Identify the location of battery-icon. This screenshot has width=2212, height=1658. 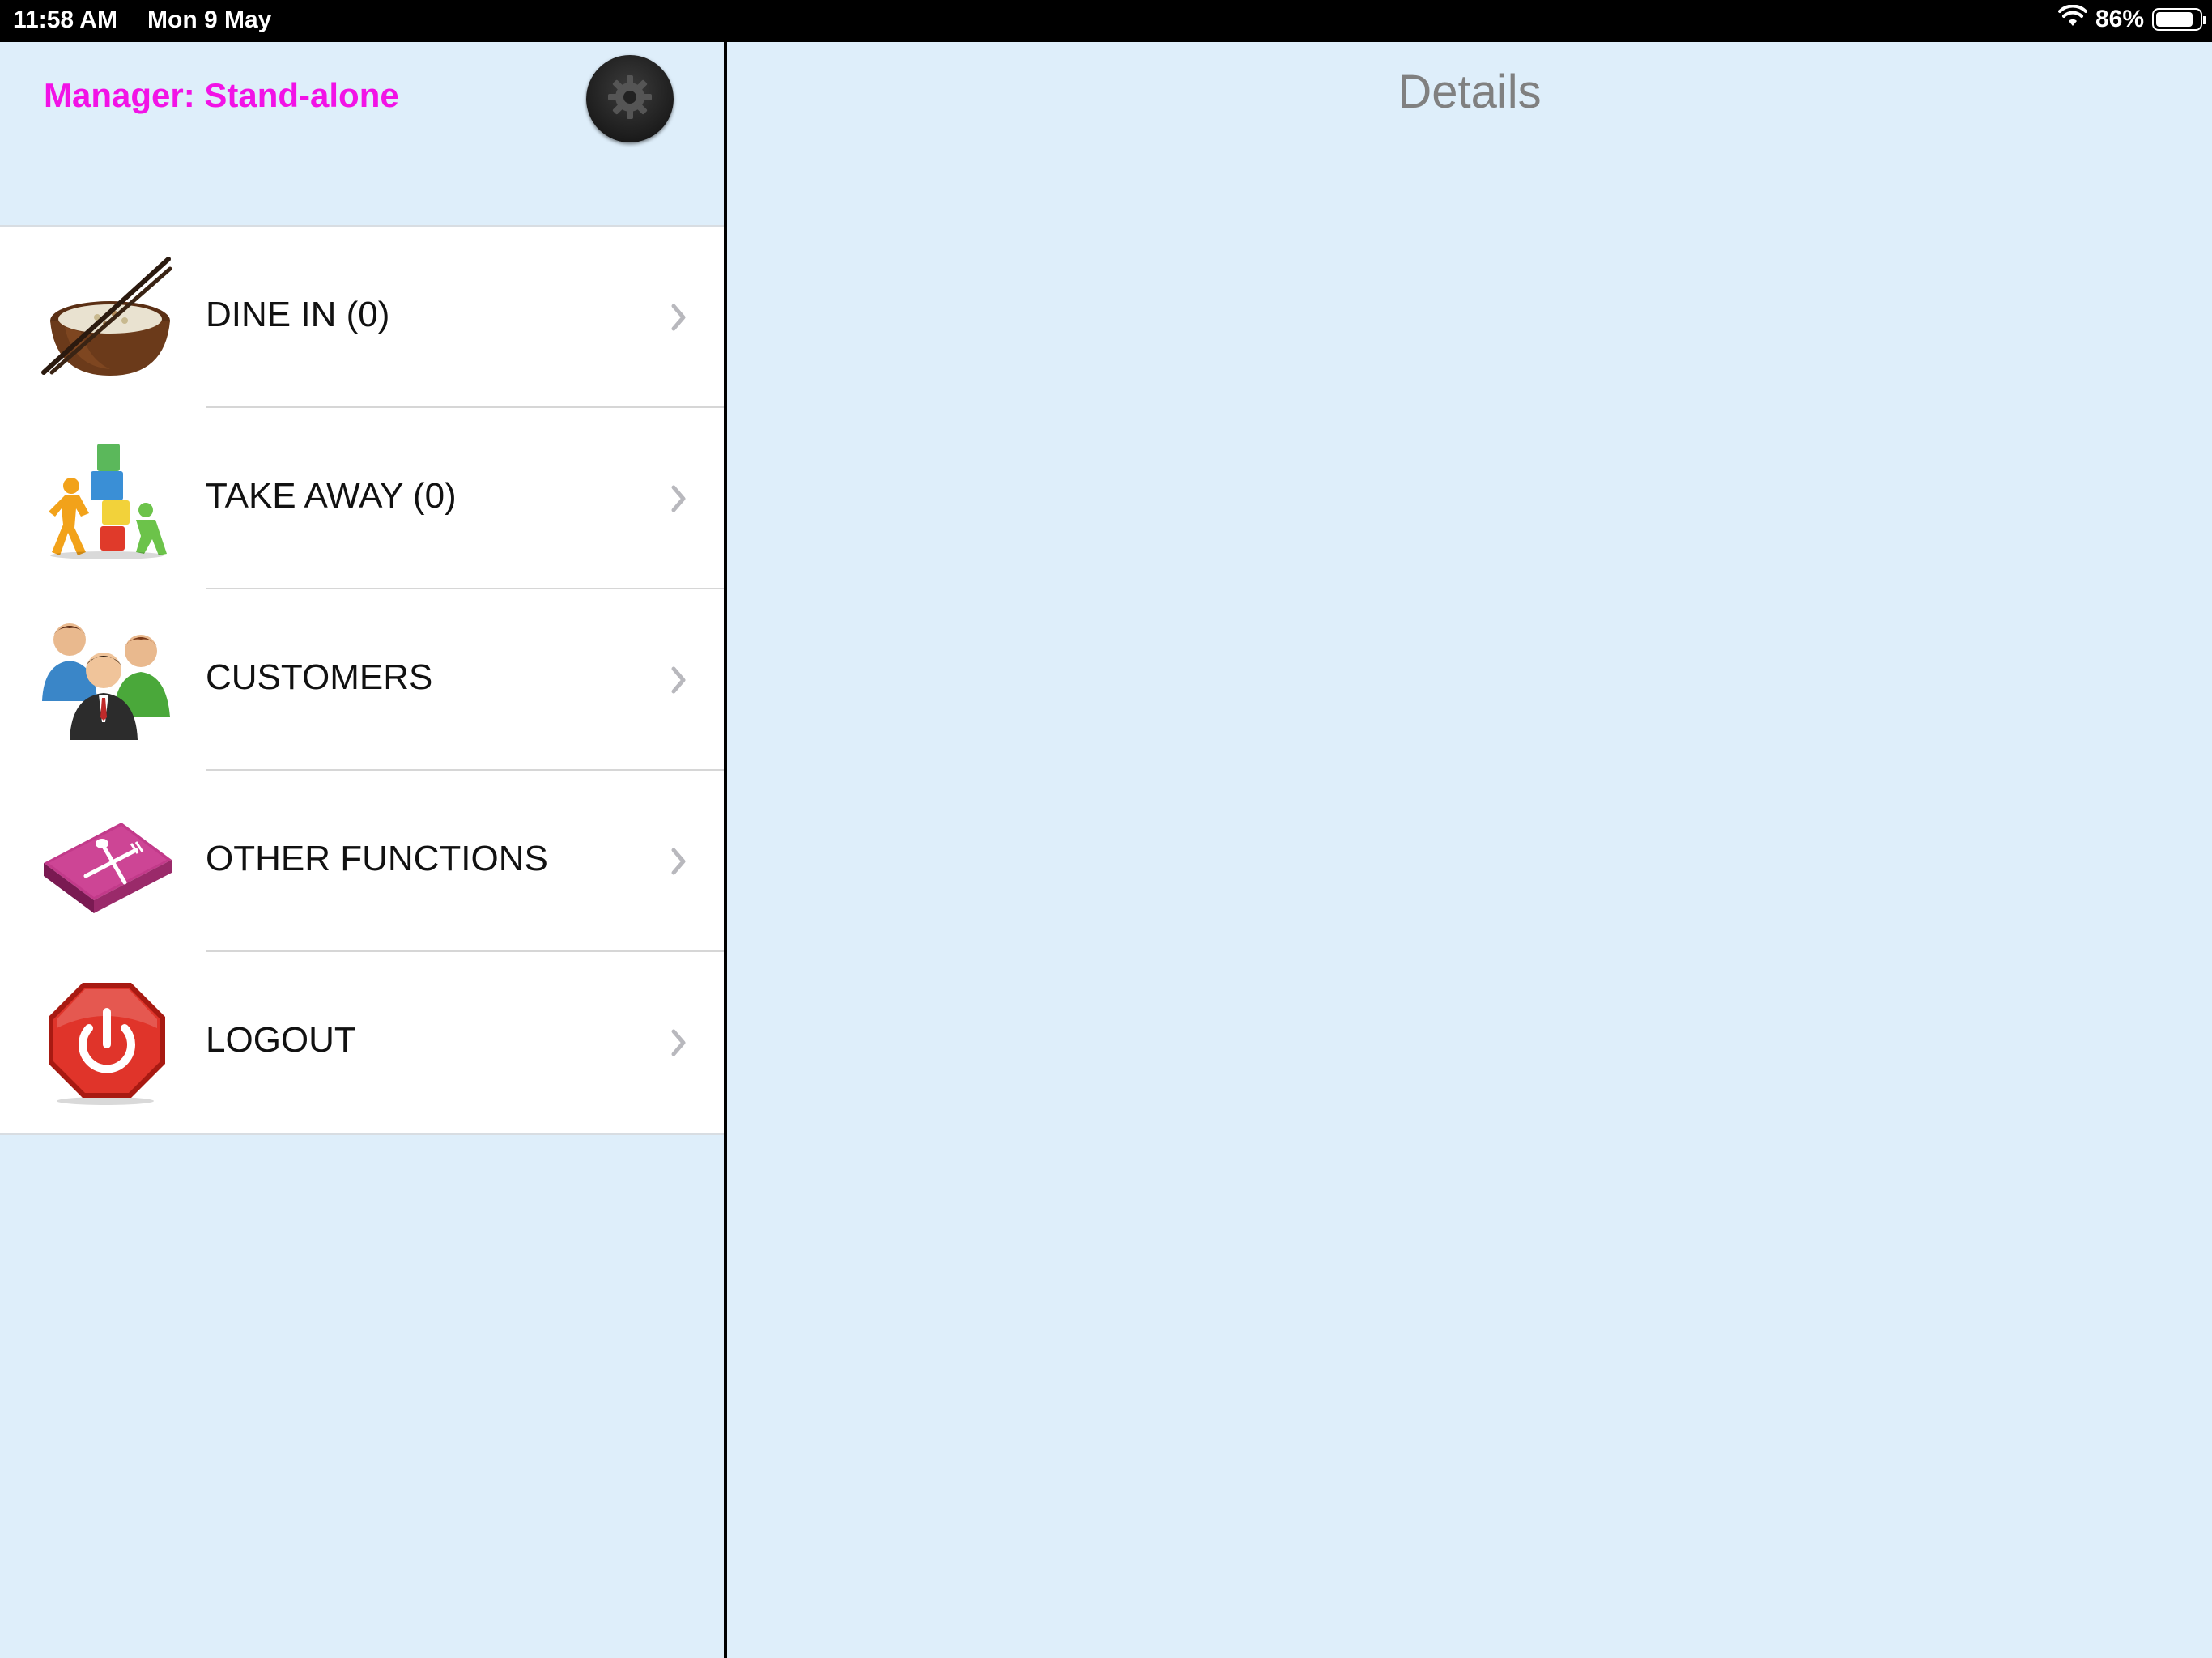
(2179, 19).